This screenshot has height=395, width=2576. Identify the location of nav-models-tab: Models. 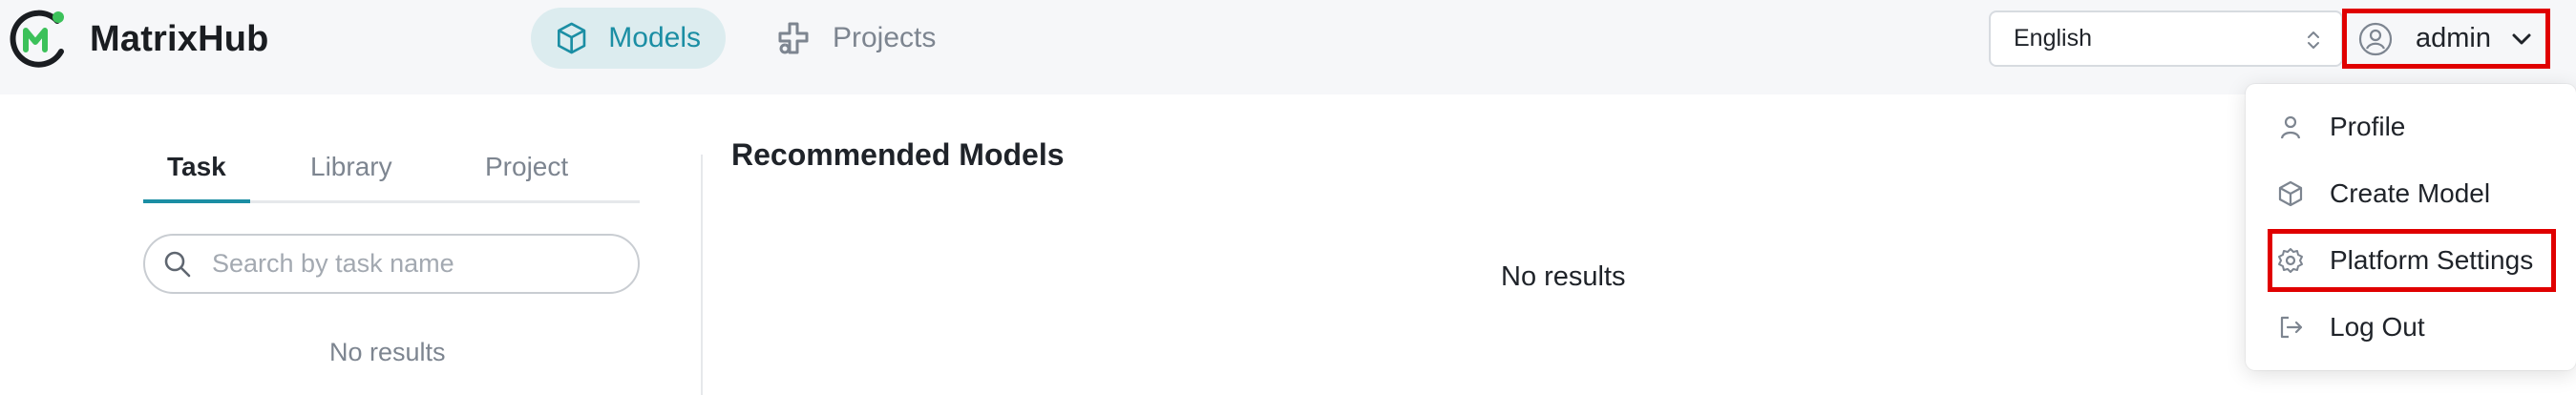
(628, 39).